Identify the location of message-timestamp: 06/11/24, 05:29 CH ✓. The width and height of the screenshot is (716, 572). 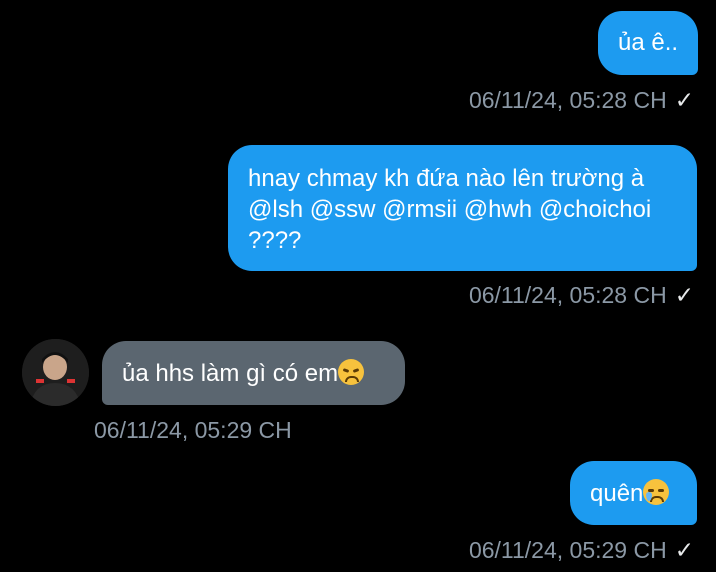
(581, 550).